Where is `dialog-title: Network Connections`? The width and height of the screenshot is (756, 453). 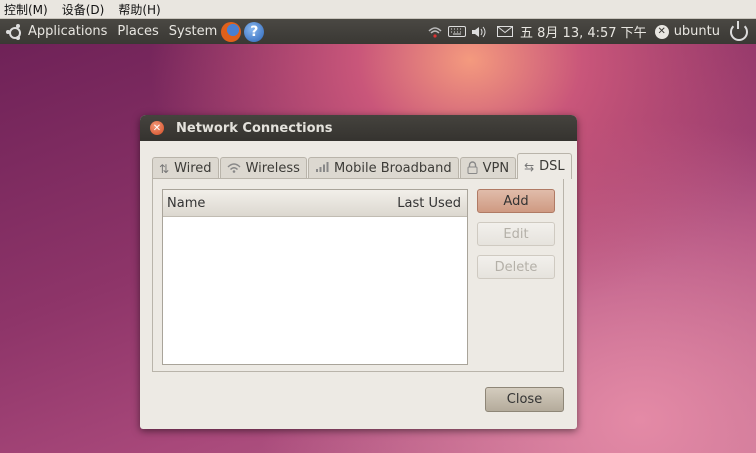
dialog-title: Network Connections is located at coordinates (254, 128).